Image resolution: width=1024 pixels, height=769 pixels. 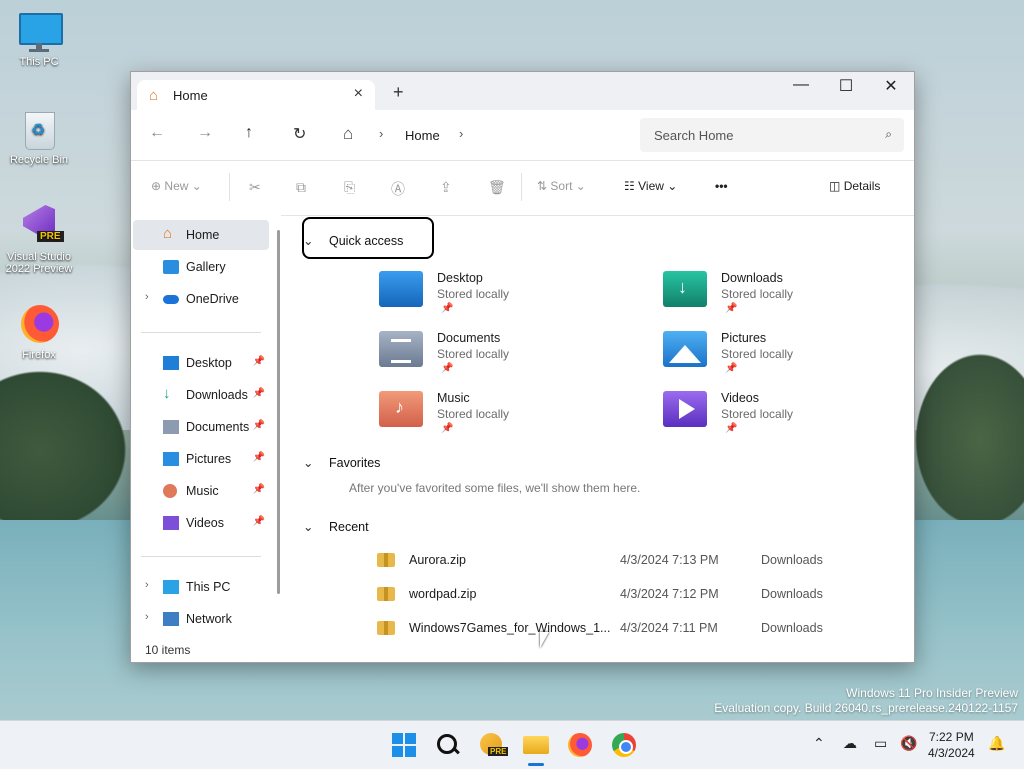 I want to click on new-button: ⊕ New ⌄, so click(x=176, y=186).